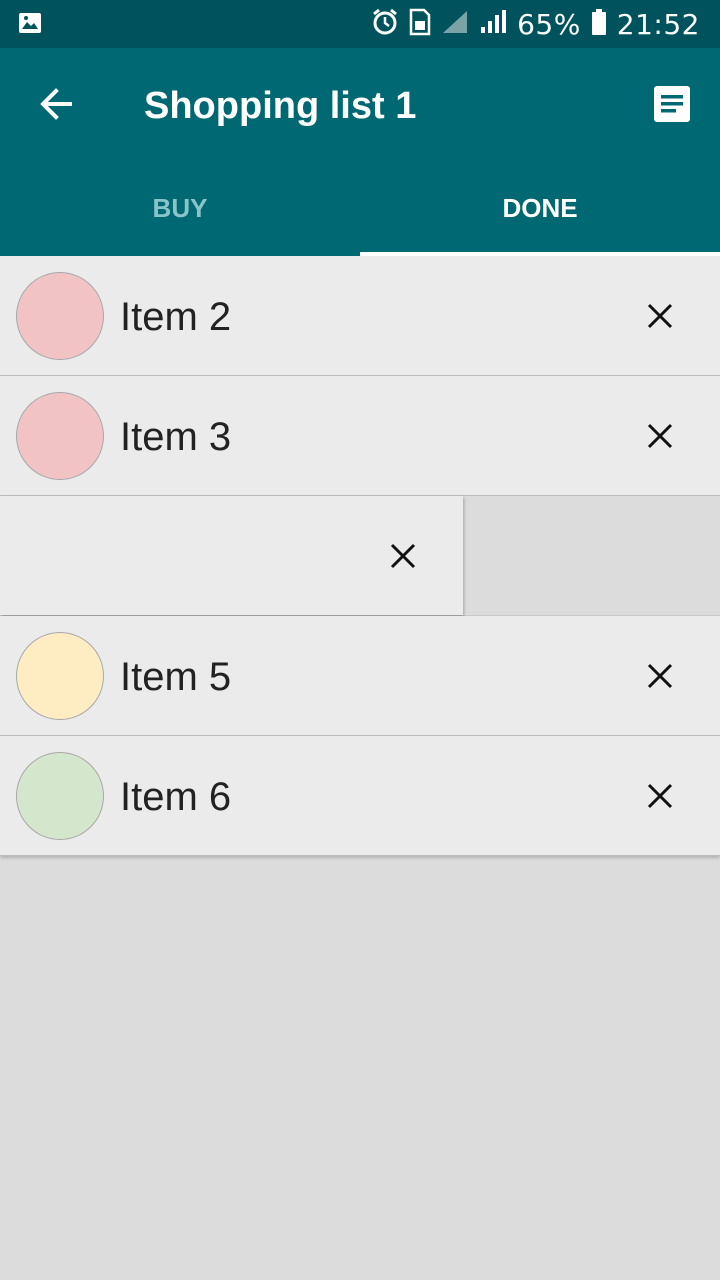 Image resolution: width=720 pixels, height=1280 pixels. What do you see at coordinates (549, 24) in the screenshot?
I see `battery-percent: 65%` at bounding box center [549, 24].